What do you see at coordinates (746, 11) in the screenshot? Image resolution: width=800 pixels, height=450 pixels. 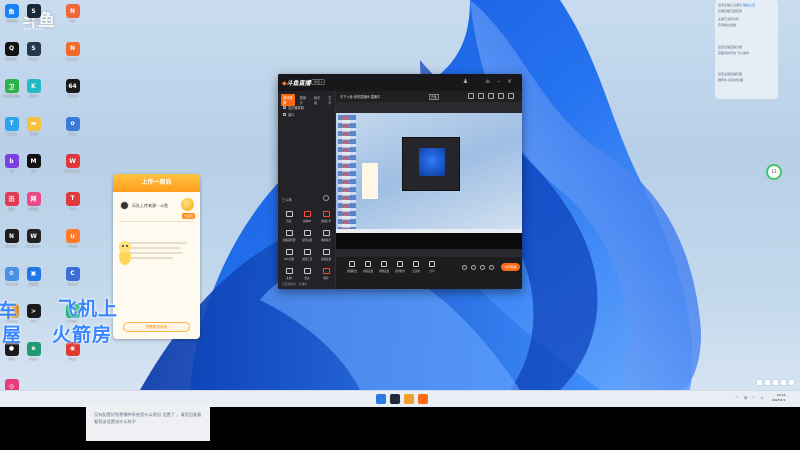 I see `notification-item: 近期直播已经结束` at bounding box center [746, 11].